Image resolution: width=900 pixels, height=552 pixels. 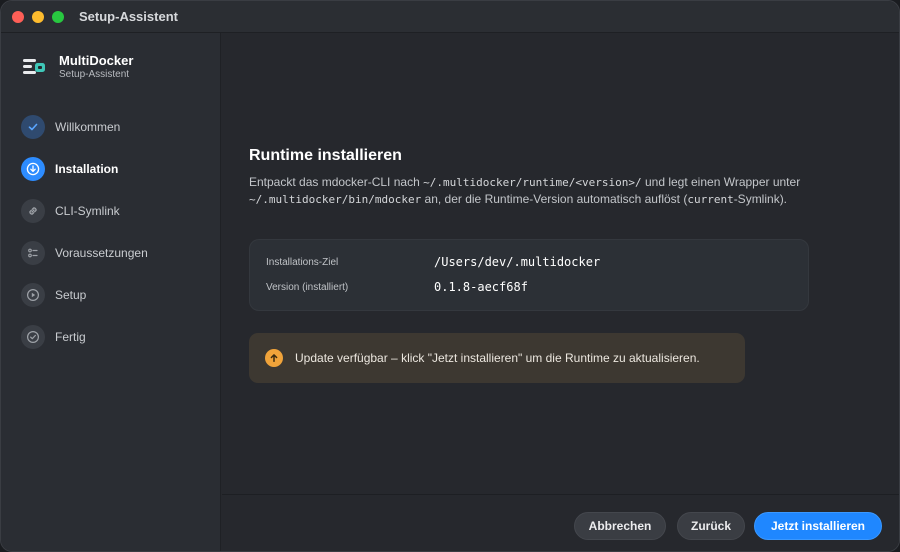 What do you see at coordinates (70, 337) in the screenshot?
I see `step-label: Fertig` at bounding box center [70, 337].